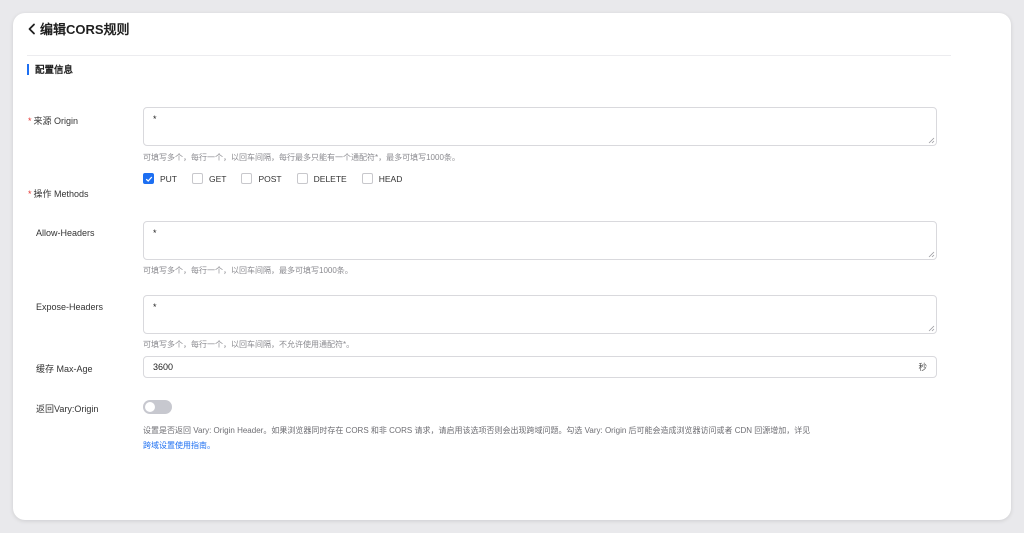  I want to click on max-age-value: 3600, so click(163, 367).